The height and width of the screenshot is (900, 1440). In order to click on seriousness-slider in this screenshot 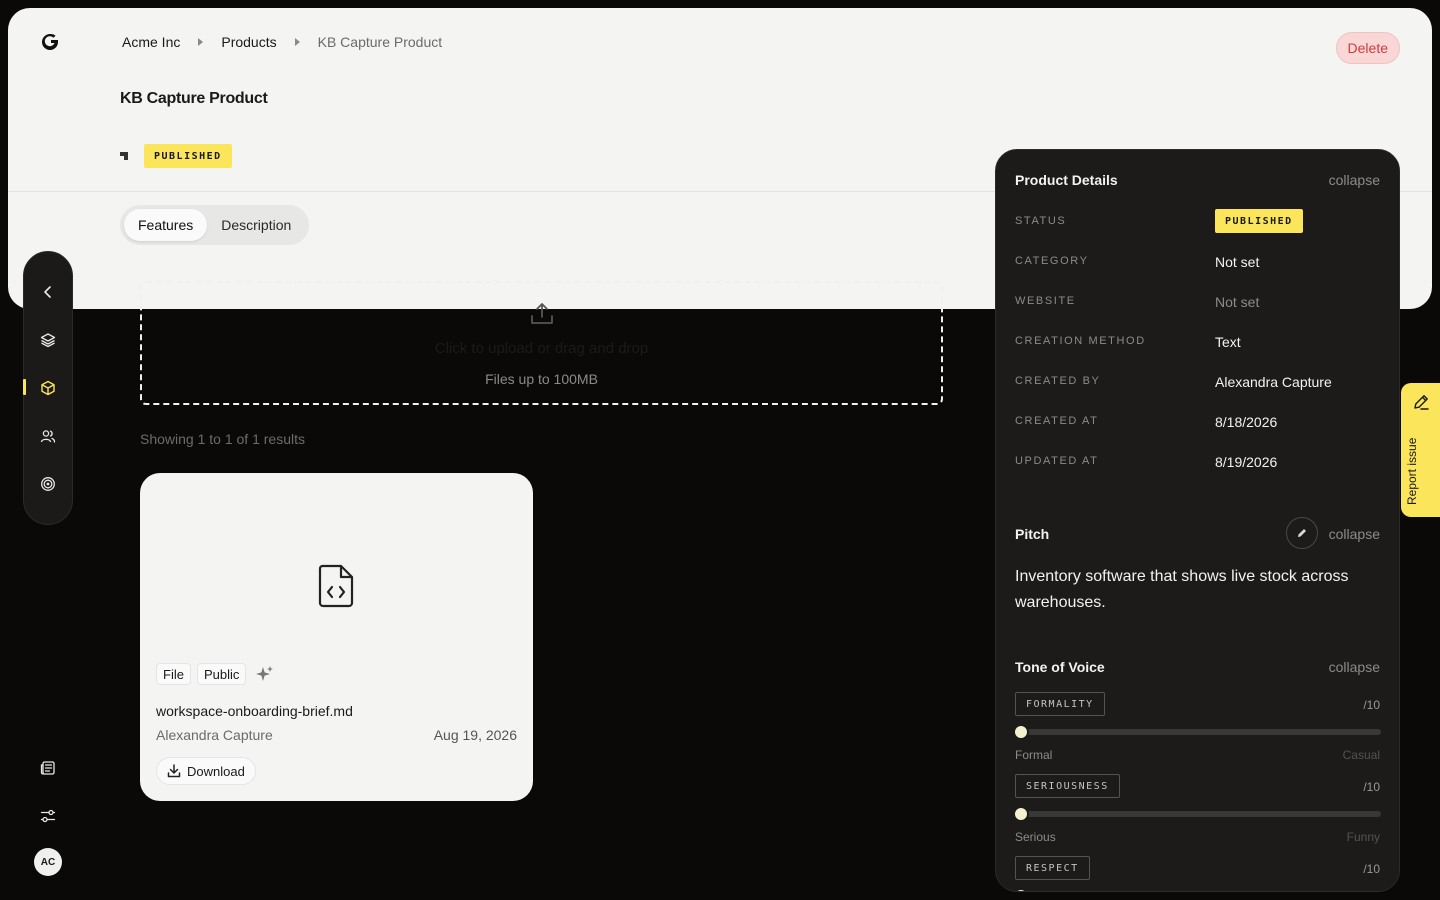, I will do `click(1197, 814)`.